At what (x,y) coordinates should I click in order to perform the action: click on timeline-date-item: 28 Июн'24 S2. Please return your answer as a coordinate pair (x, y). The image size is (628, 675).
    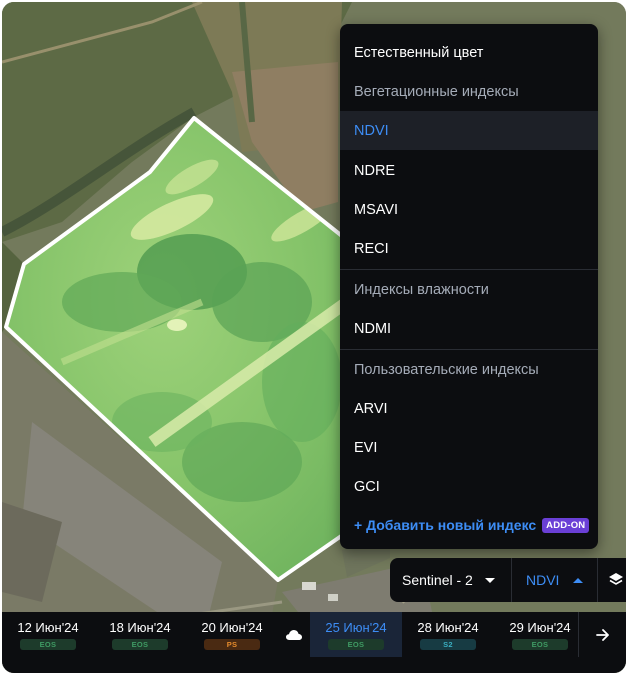
    Looking at the image, I should click on (448, 634).